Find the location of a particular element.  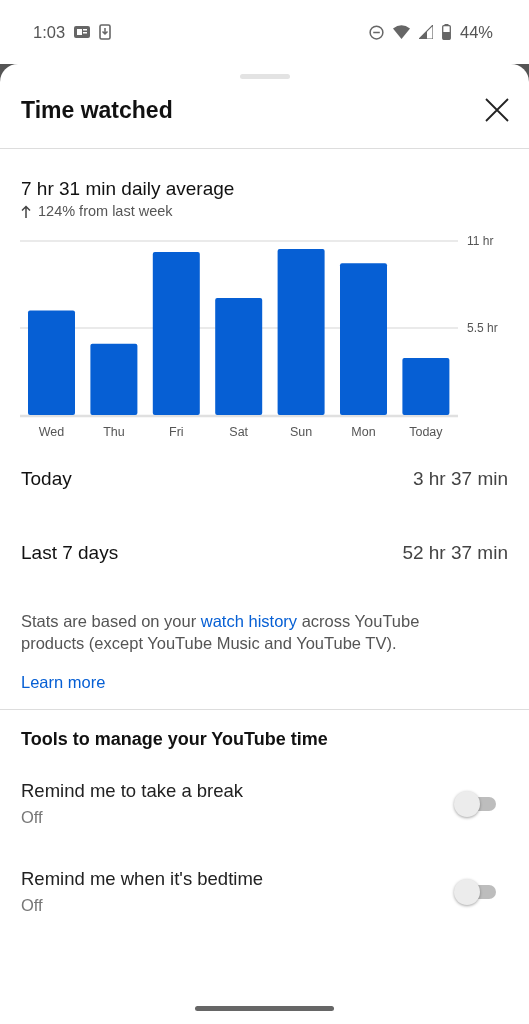

drag-handle is located at coordinates (264, 76).